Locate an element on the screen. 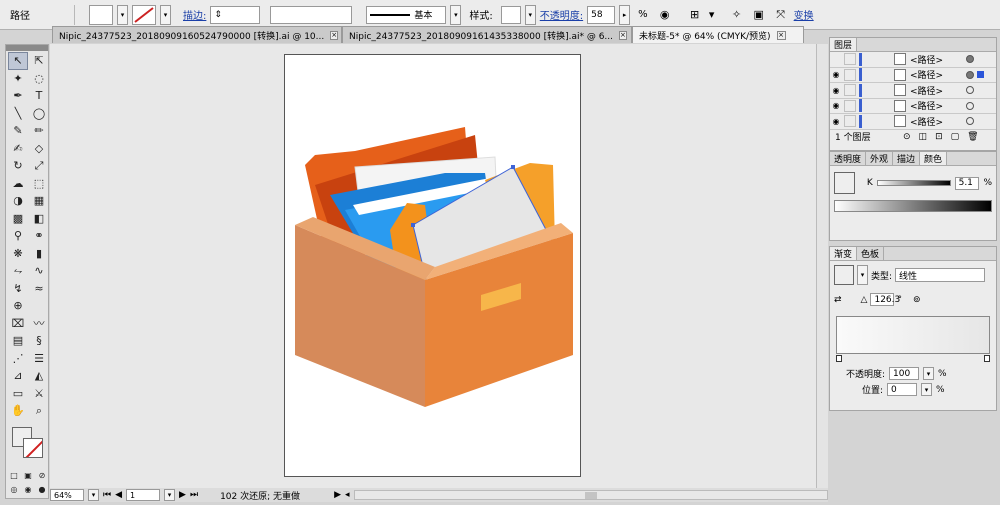  new-layer-icon: ▢ is located at coordinates (955, 137).